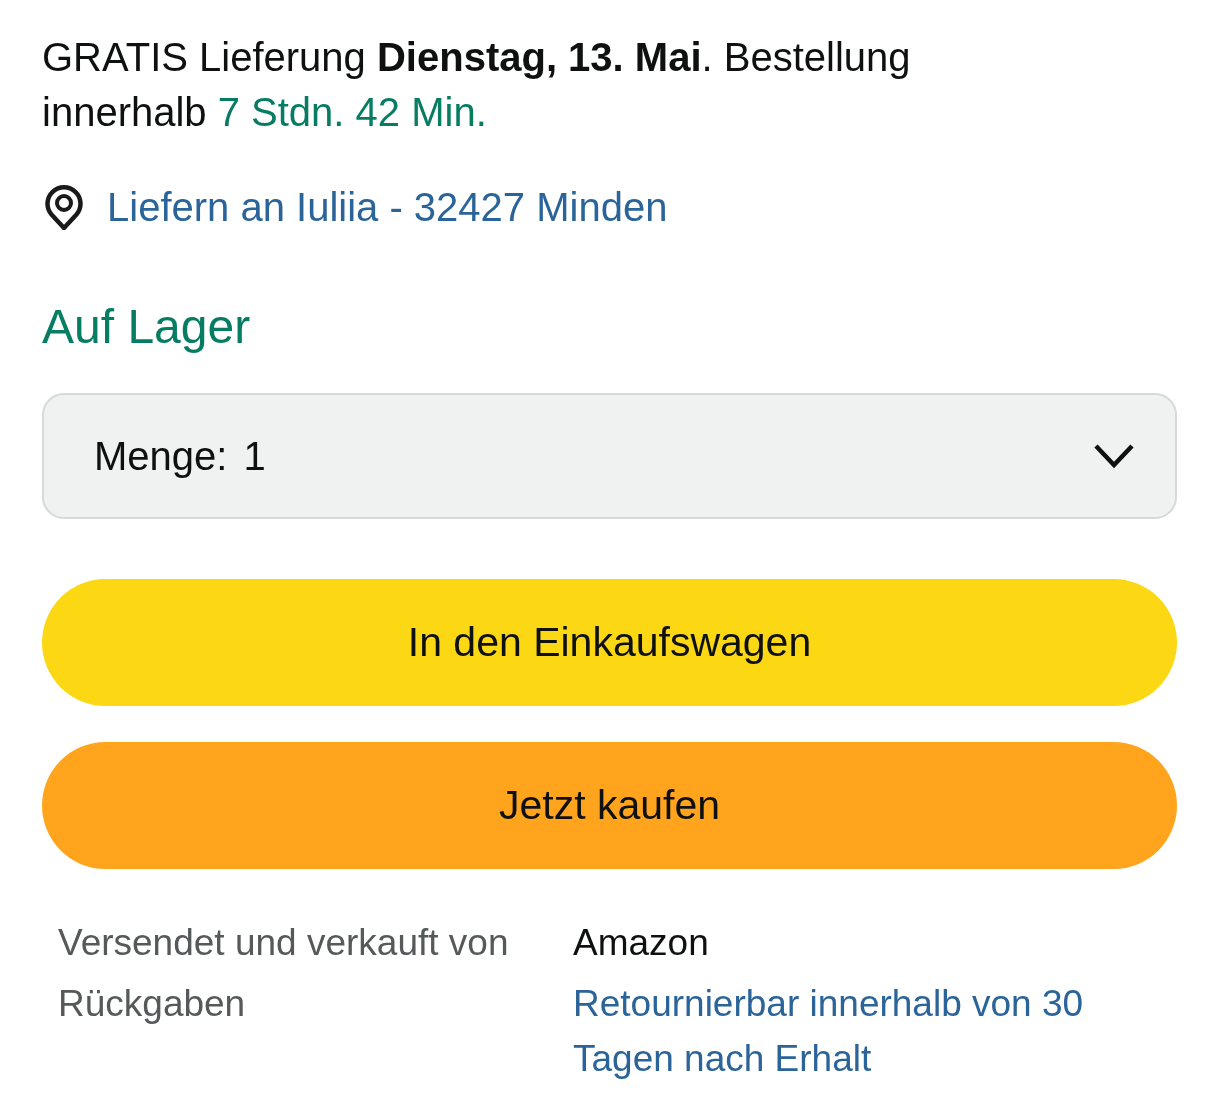 This screenshot has width=1213, height=1097. Describe the element at coordinates (387, 207) in the screenshot. I see `delivery-address-link: Liefern an Iuliia - 32427 Minden` at that location.